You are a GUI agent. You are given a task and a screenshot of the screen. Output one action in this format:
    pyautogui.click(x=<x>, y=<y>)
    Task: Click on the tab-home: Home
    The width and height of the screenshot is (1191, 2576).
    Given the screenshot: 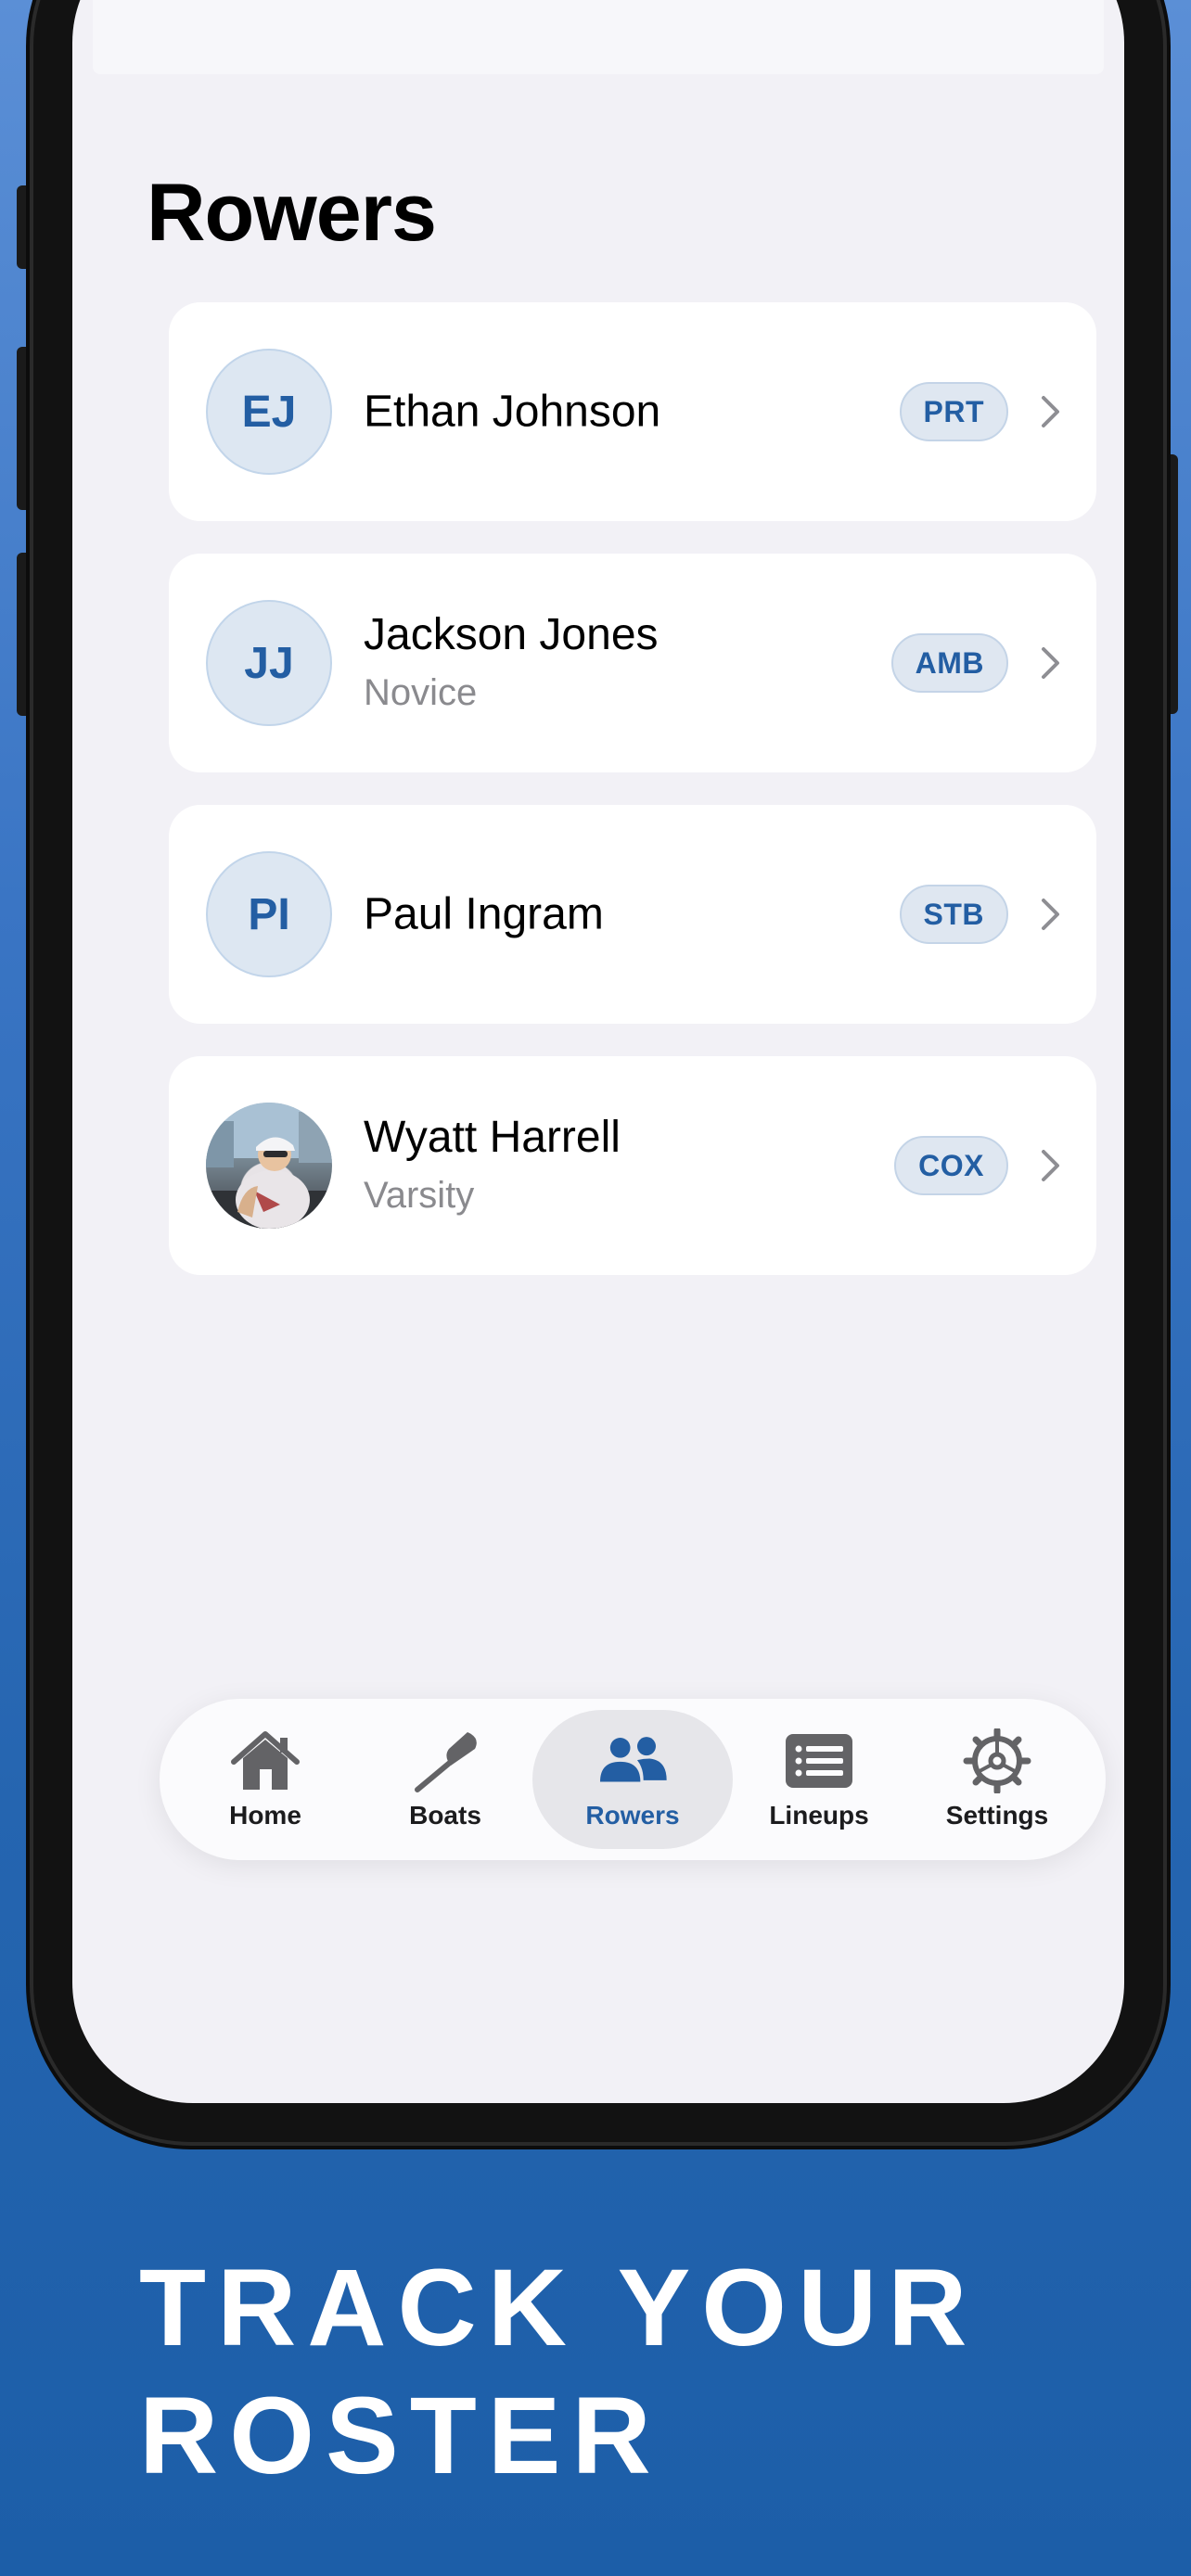 What is the action you would take?
    pyautogui.click(x=265, y=1780)
    